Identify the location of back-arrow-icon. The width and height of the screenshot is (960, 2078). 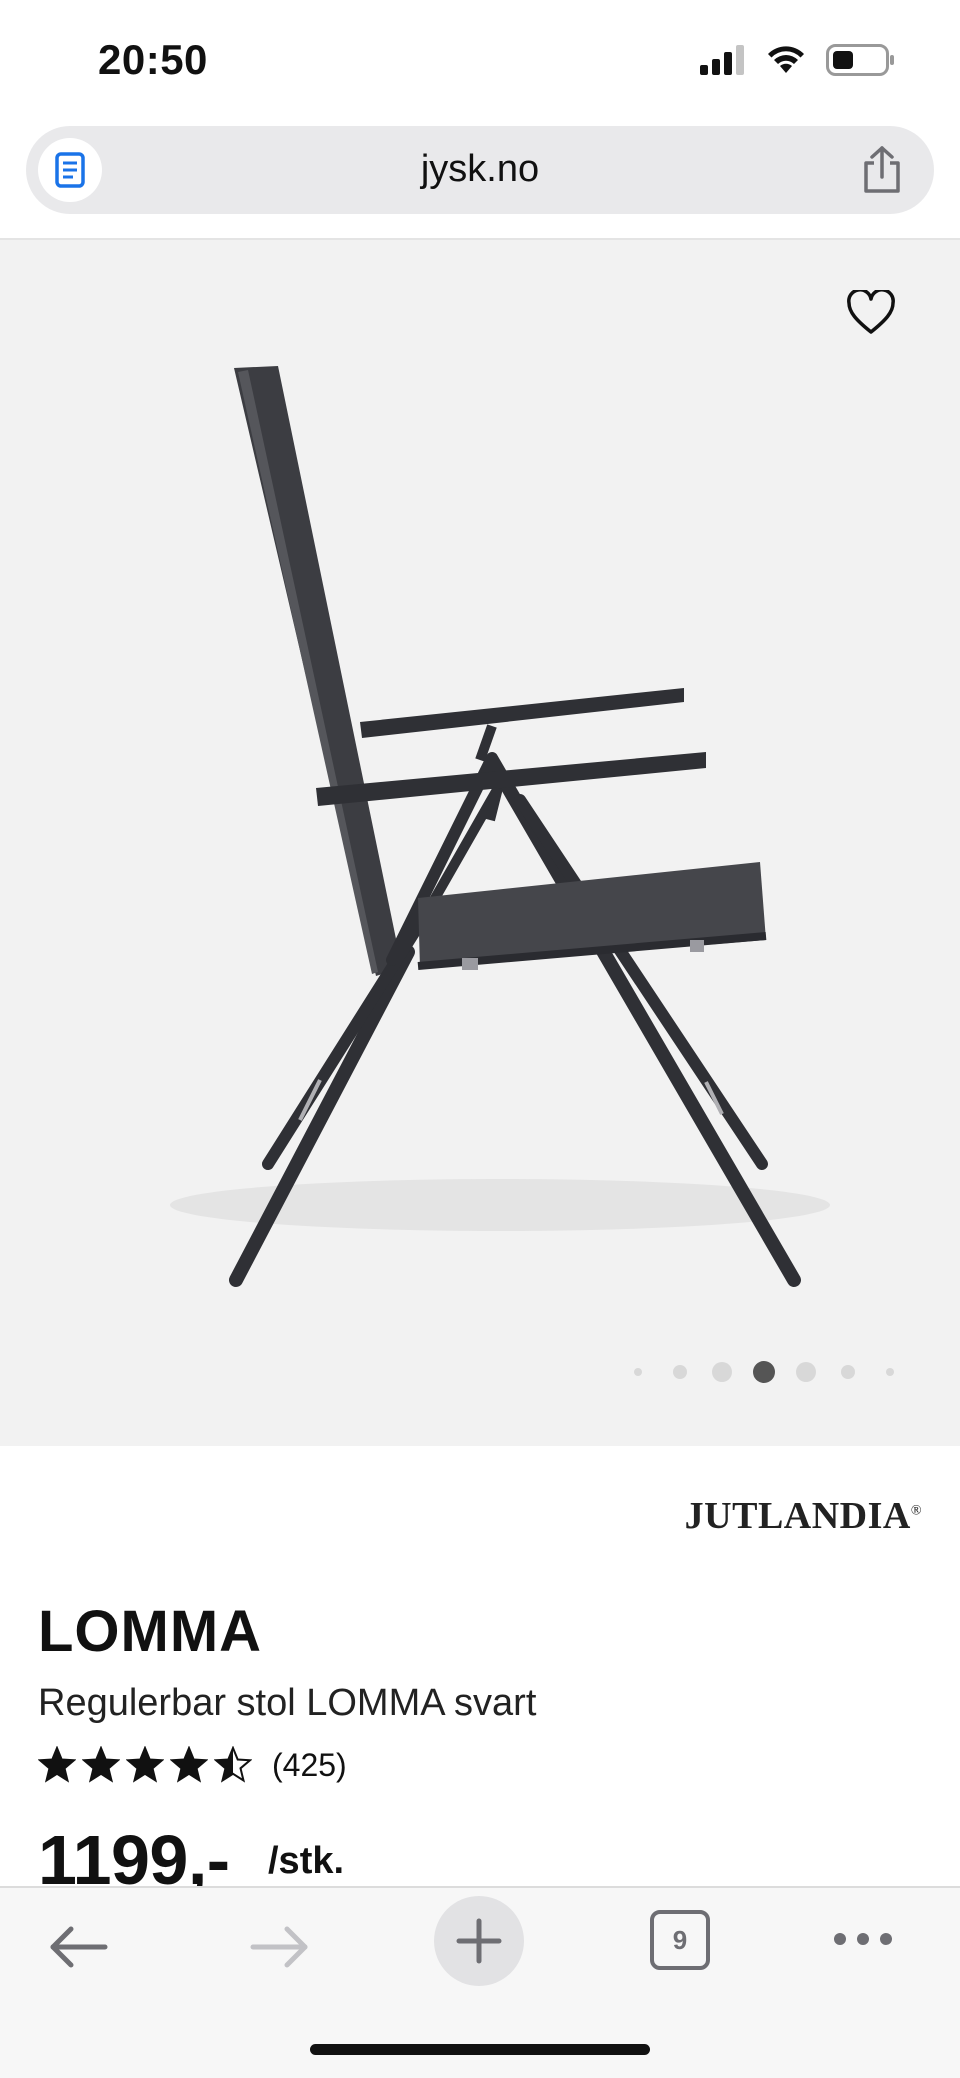
(79, 1947).